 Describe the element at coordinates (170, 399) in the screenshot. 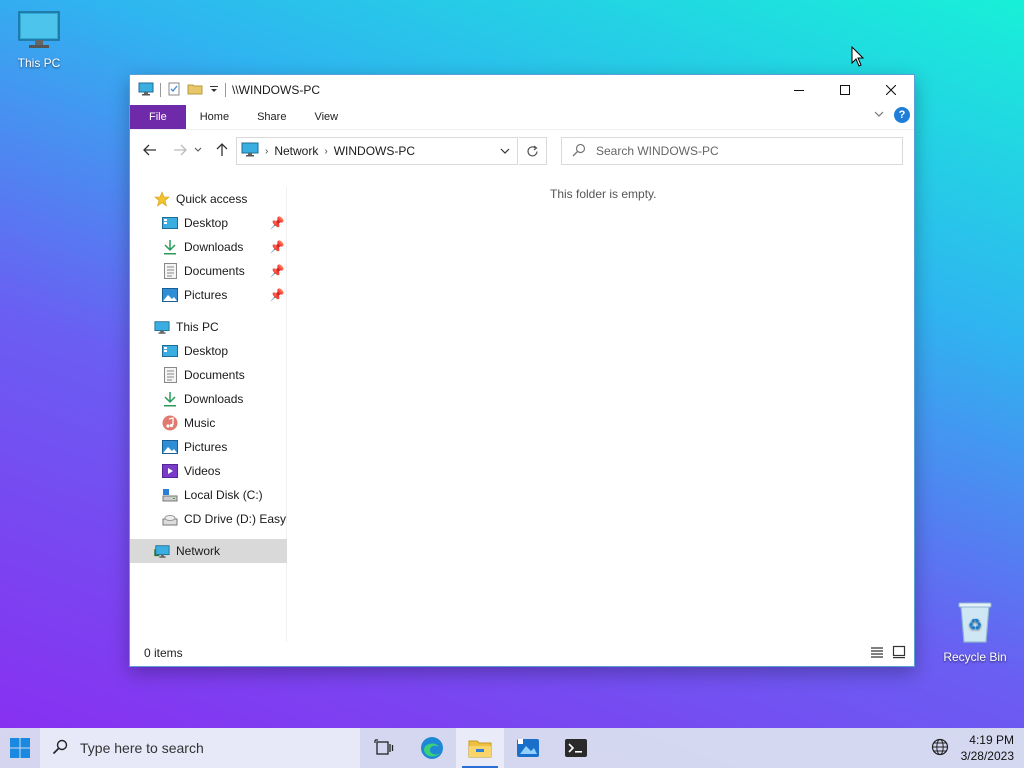

I see `download-icon` at that location.